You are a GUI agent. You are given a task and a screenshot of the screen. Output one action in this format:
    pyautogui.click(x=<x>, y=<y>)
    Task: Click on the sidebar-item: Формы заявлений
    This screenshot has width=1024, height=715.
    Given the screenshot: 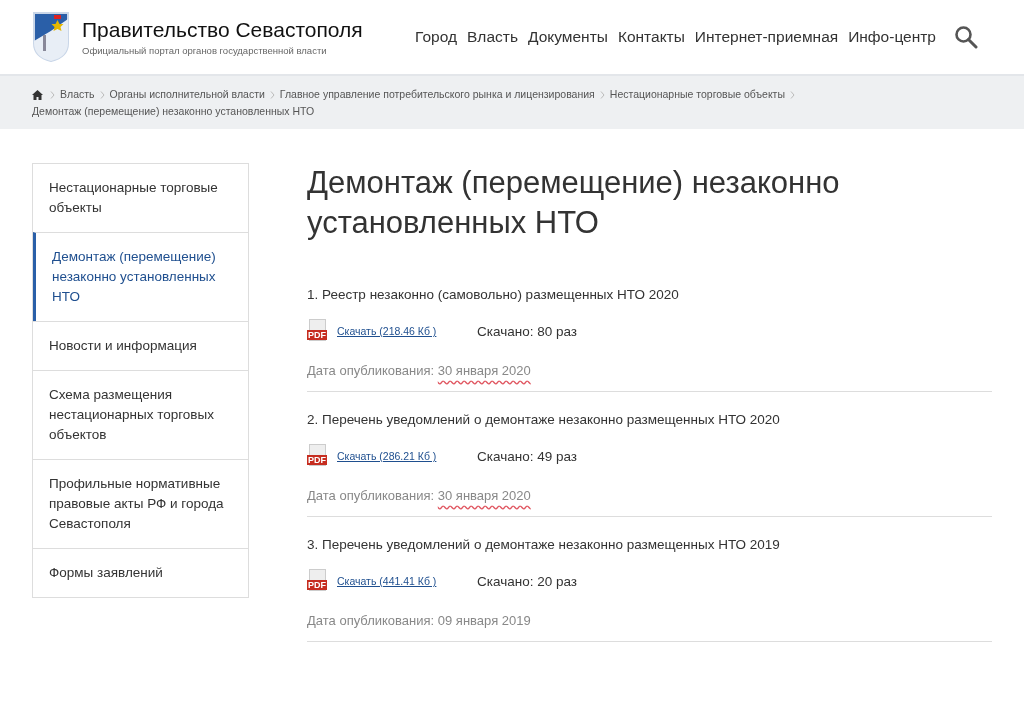 What is the action you would take?
    pyautogui.click(x=140, y=572)
    